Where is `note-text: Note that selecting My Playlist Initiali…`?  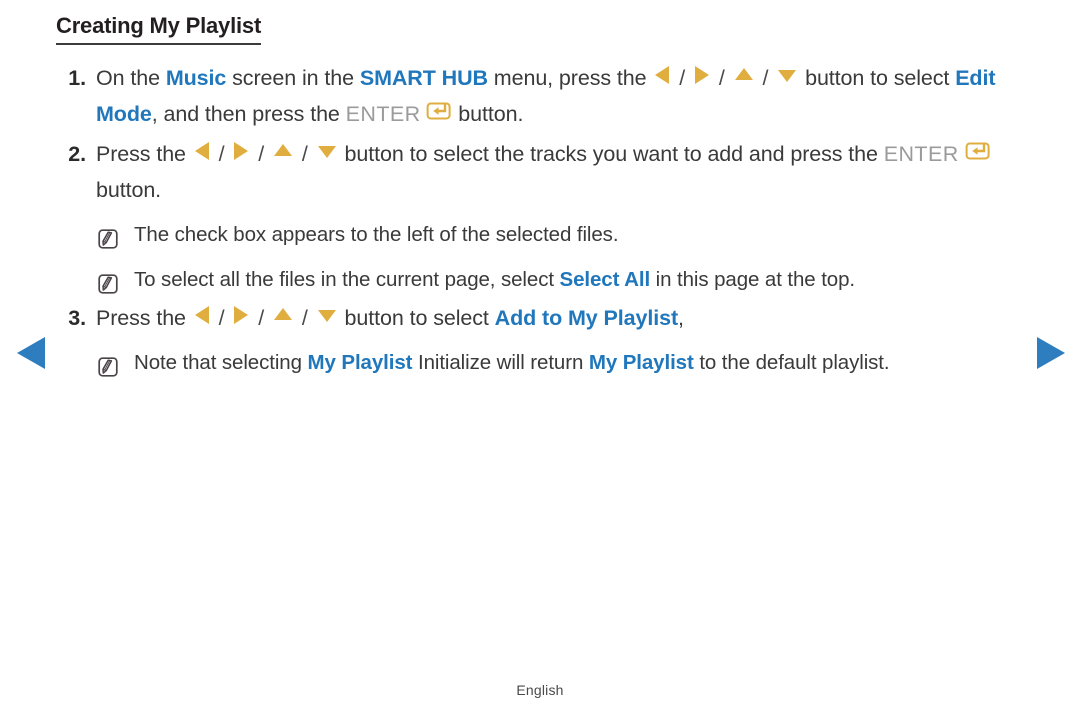 note-text: Note that selecting My Playlist Initiali… is located at coordinates (512, 363).